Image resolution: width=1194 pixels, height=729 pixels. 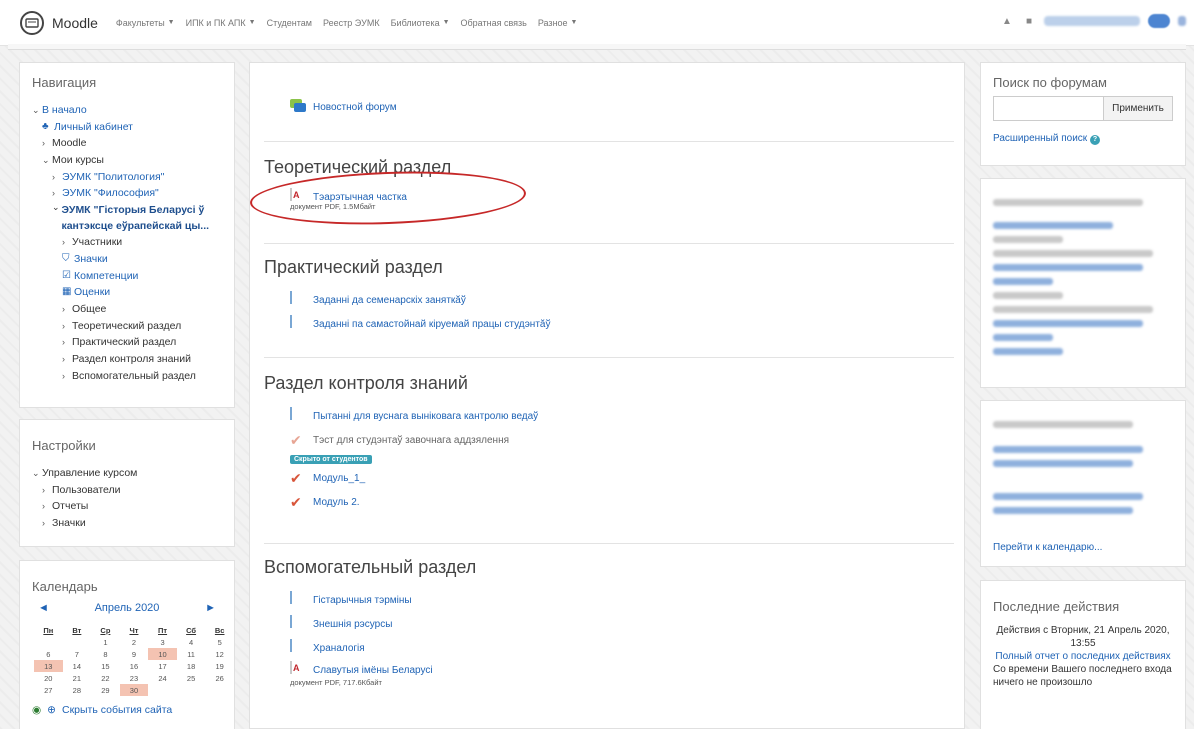 What do you see at coordinates (105, 690) in the screenshot?
I see `calendar-day: 29` at bounding box center [105, 690].